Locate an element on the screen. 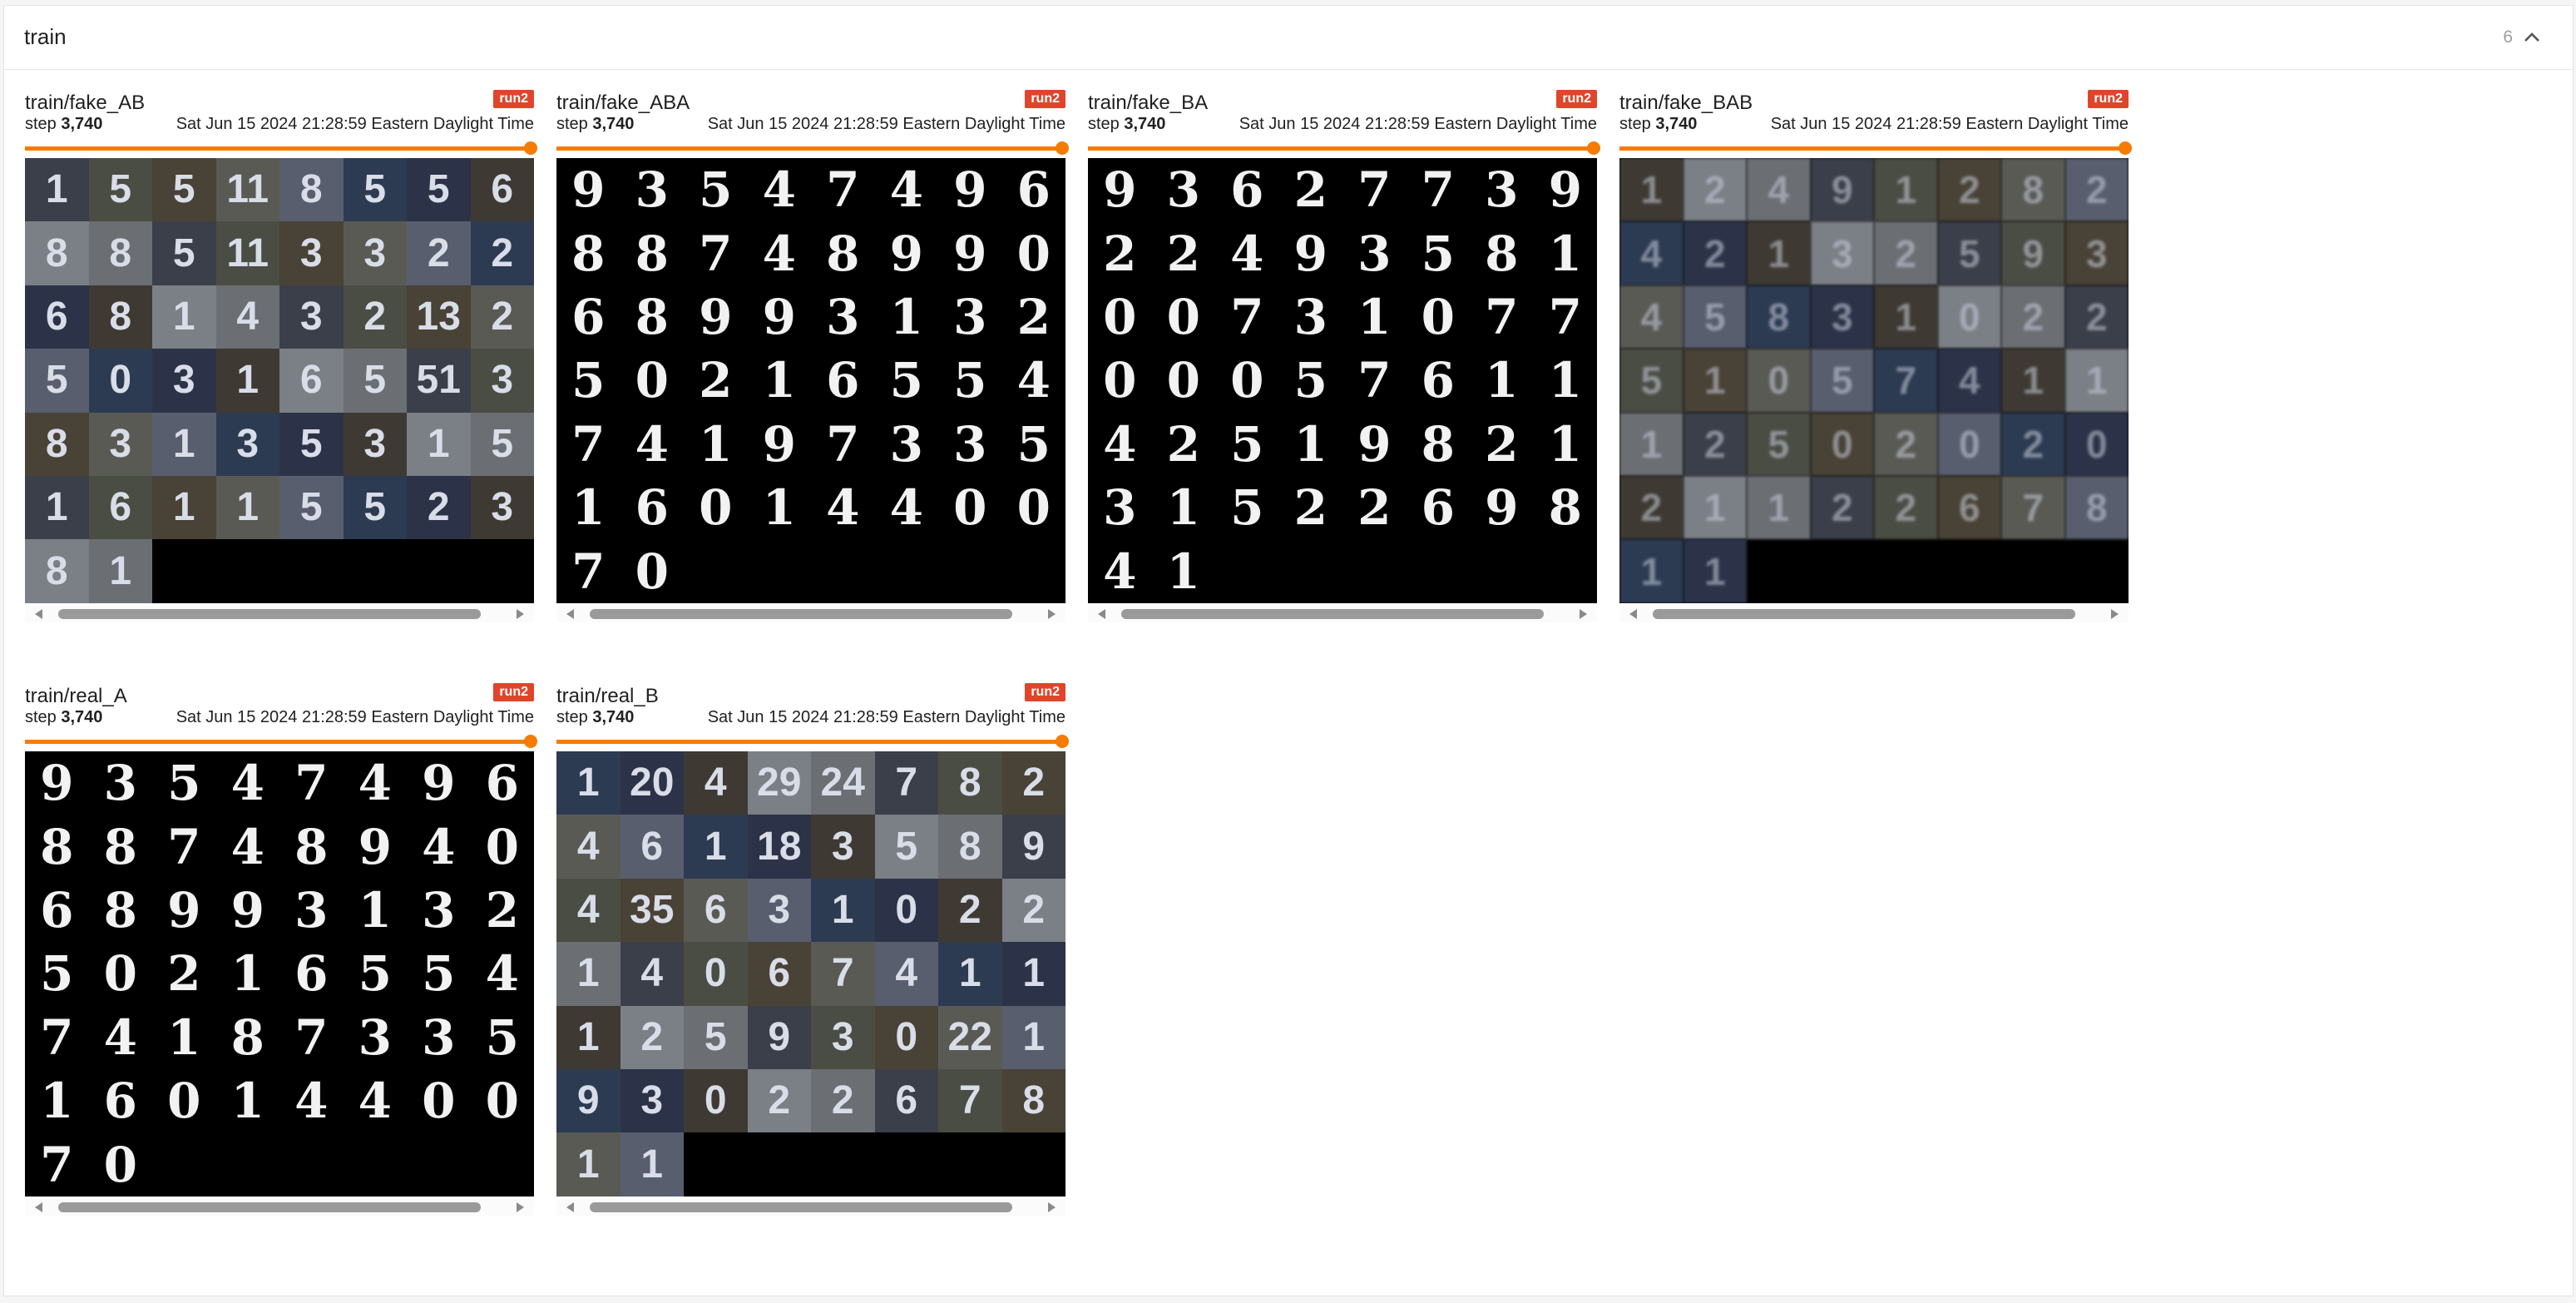 Image resolution: width=2576 pixels, height=1303 pixels. slider-track is located at coordinates (811, 742).